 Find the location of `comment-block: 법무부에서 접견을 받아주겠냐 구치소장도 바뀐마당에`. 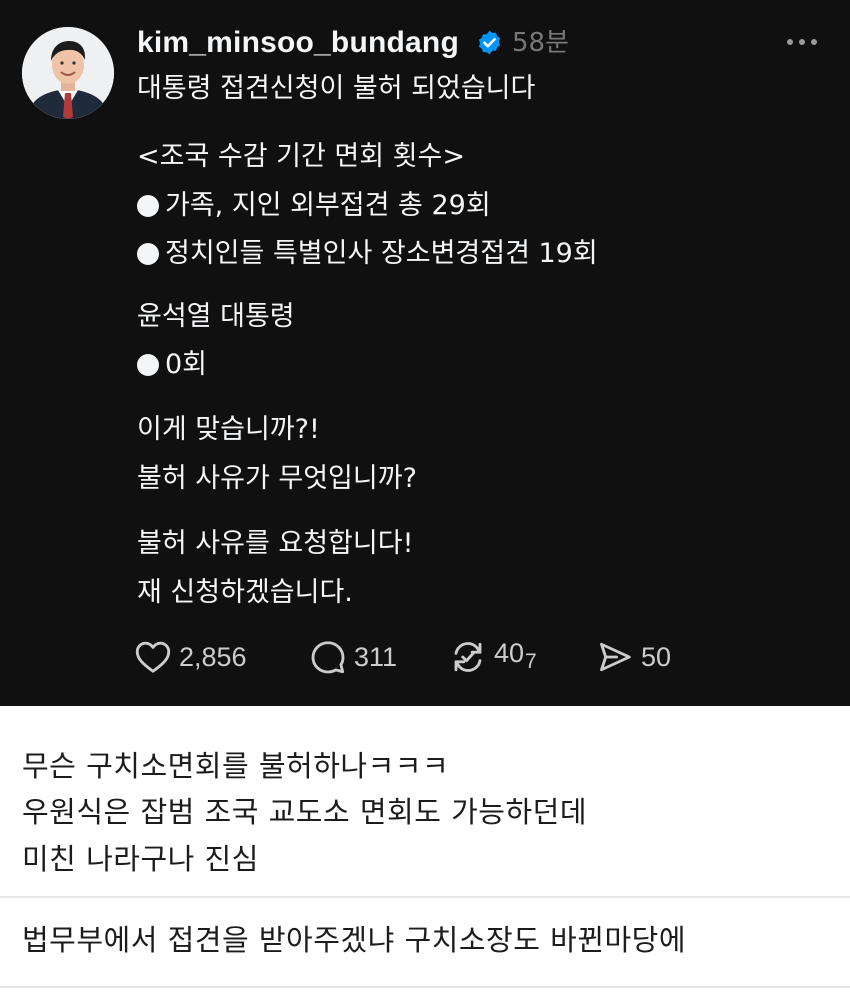

comment-block: 법무부에서 접견을 받아주겠냐 구치소장도 바뀐마당에 is located at coordinates (425, 946).